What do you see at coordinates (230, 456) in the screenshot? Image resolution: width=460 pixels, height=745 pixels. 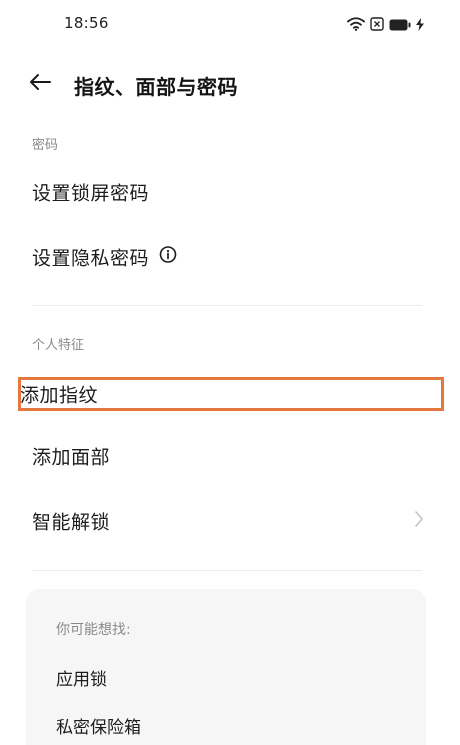 I see `add-face-item: 添加面部` at bounding box center [230, 456].